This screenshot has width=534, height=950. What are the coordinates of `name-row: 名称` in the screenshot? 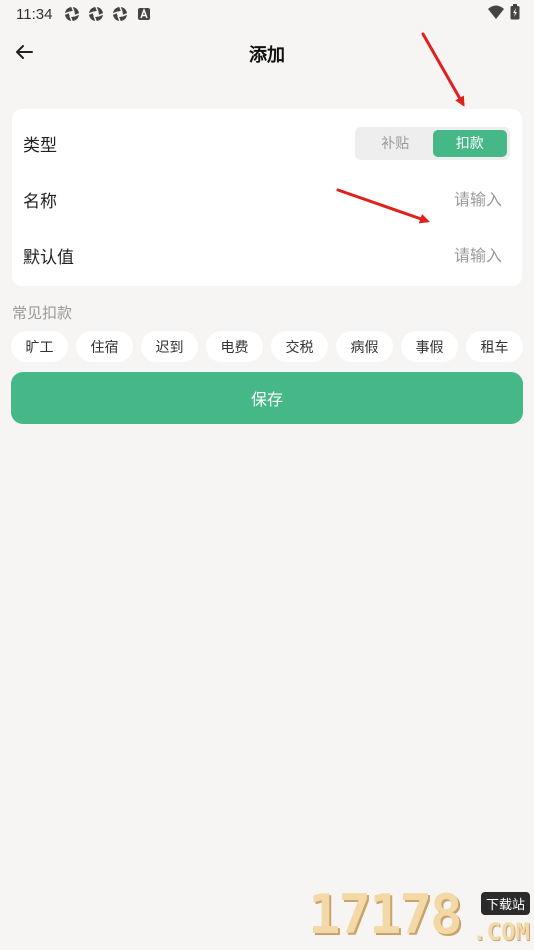 It's located at (267, 199).